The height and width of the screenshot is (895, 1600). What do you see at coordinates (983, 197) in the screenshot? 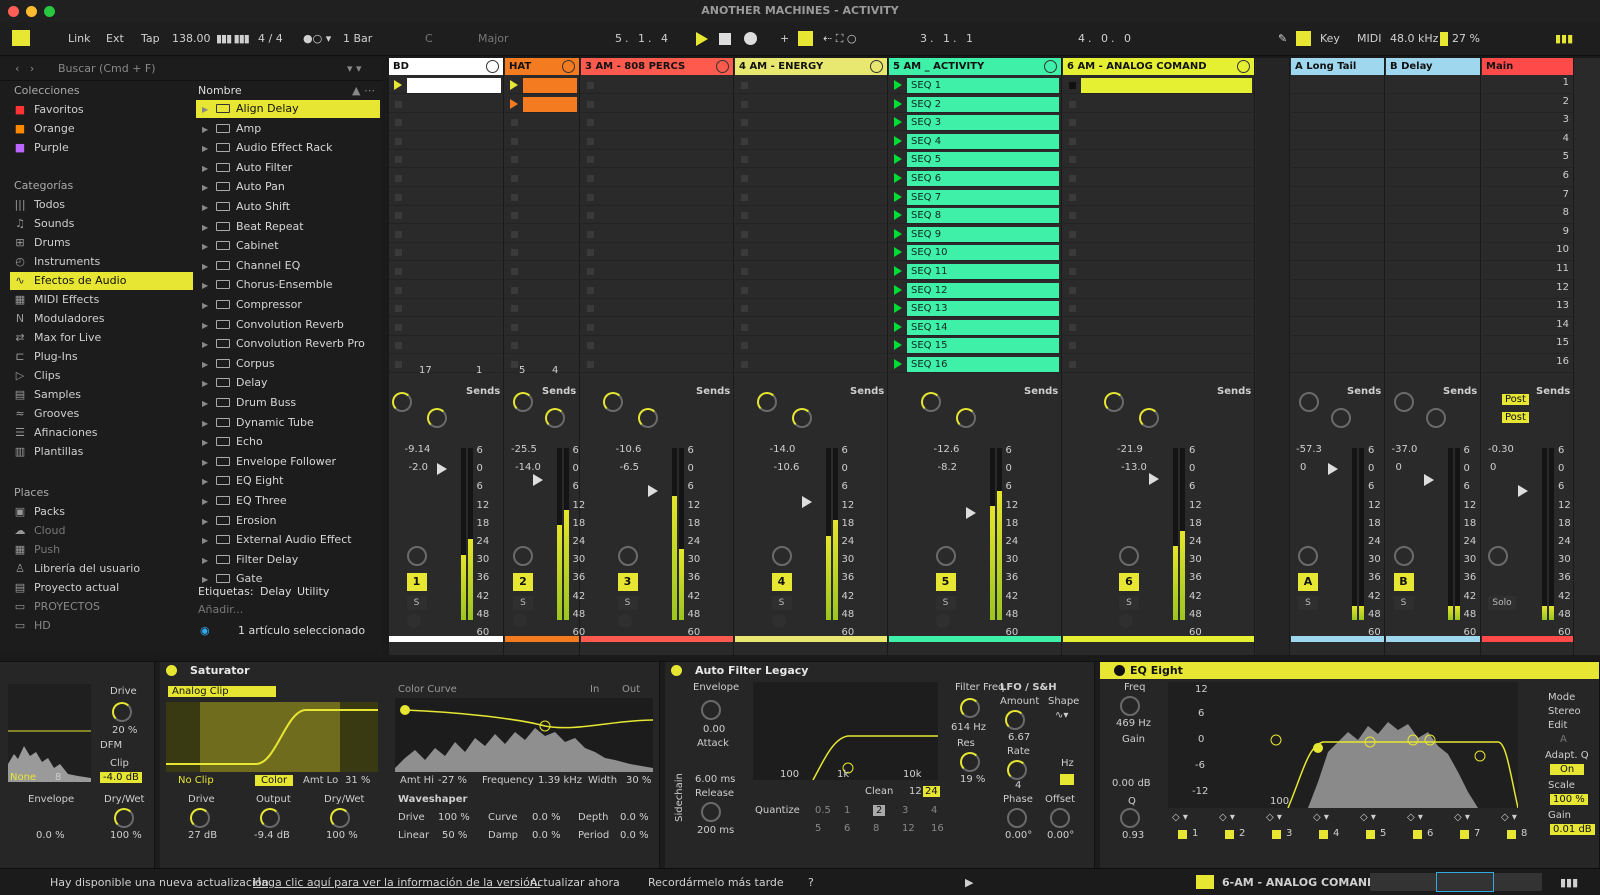
I see `clip: SEQ 7` at bounding box center [983, 197].